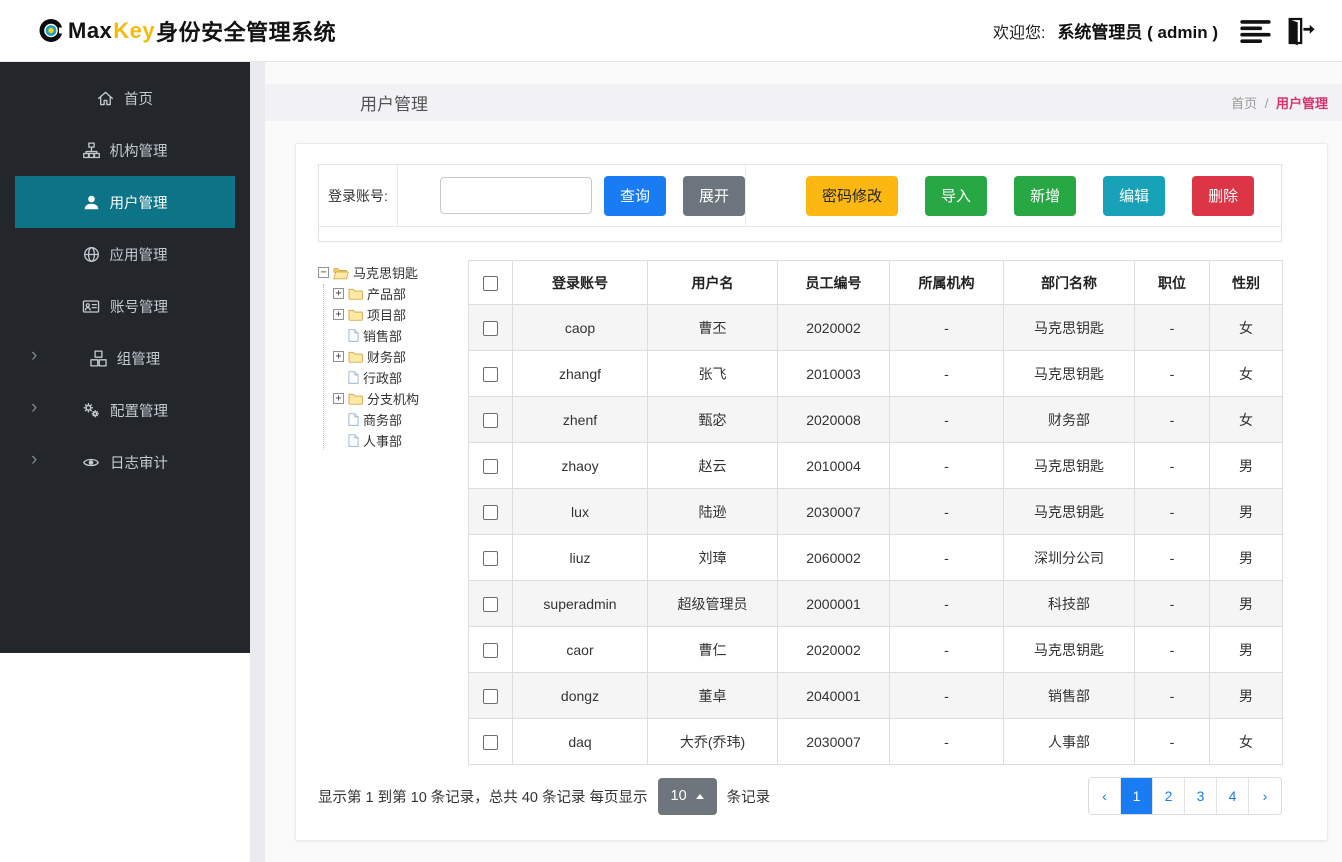 This screenshot has height=862, width=1342. Describe the element at coordinates (138, 255) in the screenshot. I see `sidebar-item-label: 应用管理` at that location.